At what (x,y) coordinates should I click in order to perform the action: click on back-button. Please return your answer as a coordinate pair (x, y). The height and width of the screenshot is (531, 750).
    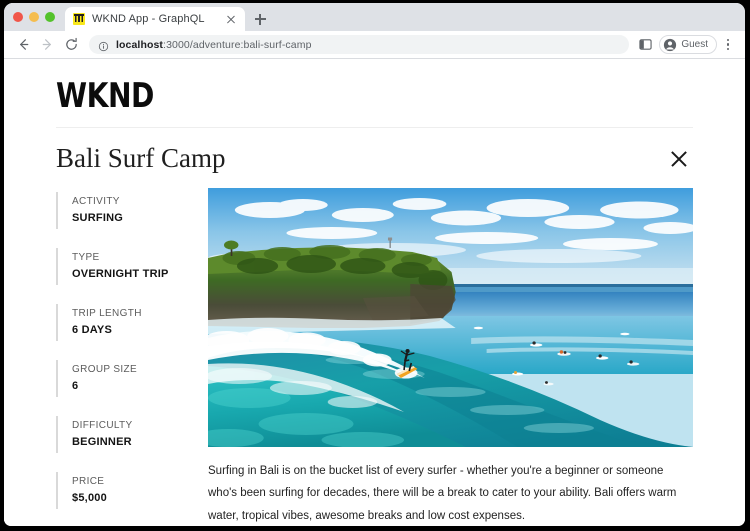
    Looking at the image, I should click on (23, 45).